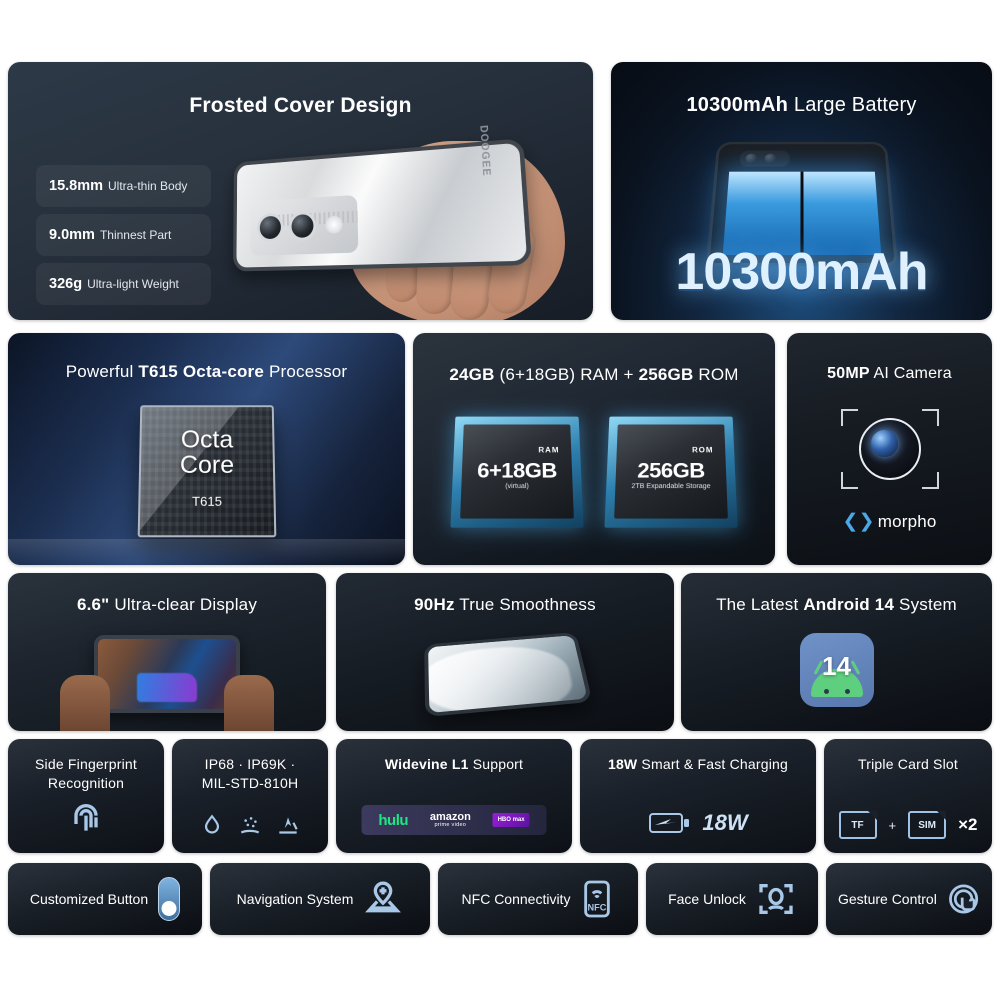 The image size is (1000, 1000). I want to click on refresh-title-bold: 90Hz, so click(434, 604).